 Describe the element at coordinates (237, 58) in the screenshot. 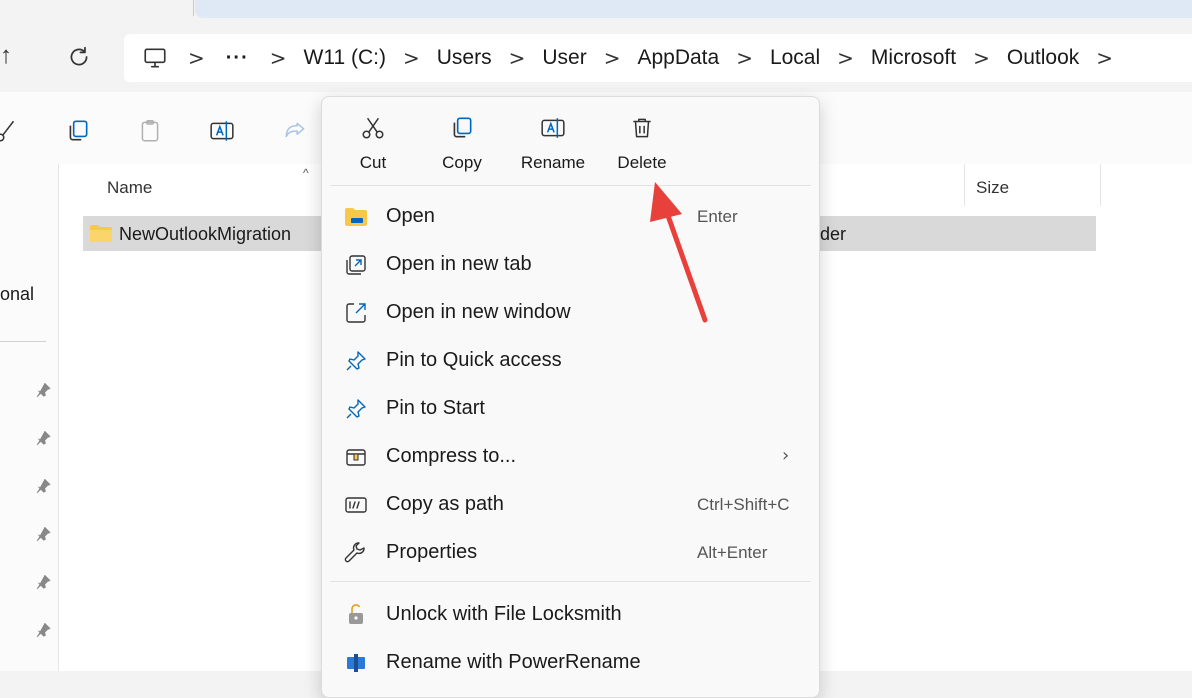

I see `breadcrumb-overflow-button: ···` at that location.